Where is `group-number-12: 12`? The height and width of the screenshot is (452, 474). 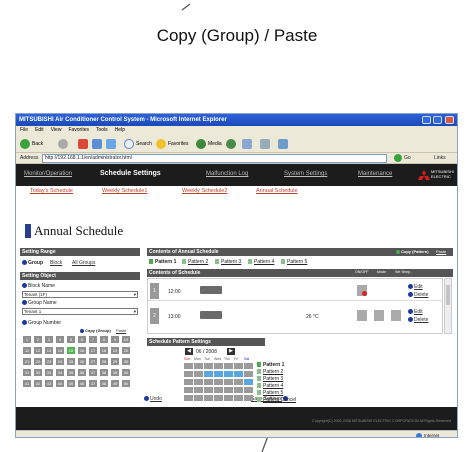
group-number-12: 12 is located at coordinates (38, 350).